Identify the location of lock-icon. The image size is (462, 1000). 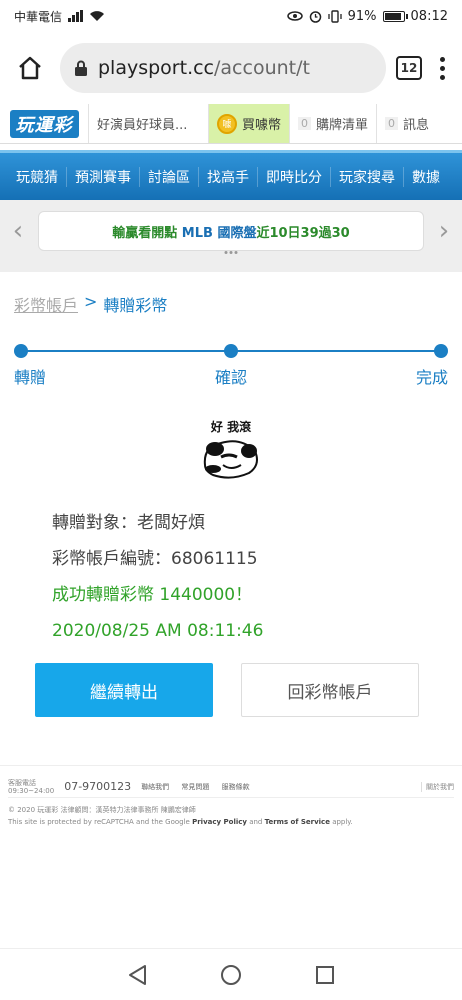
(81, 68).